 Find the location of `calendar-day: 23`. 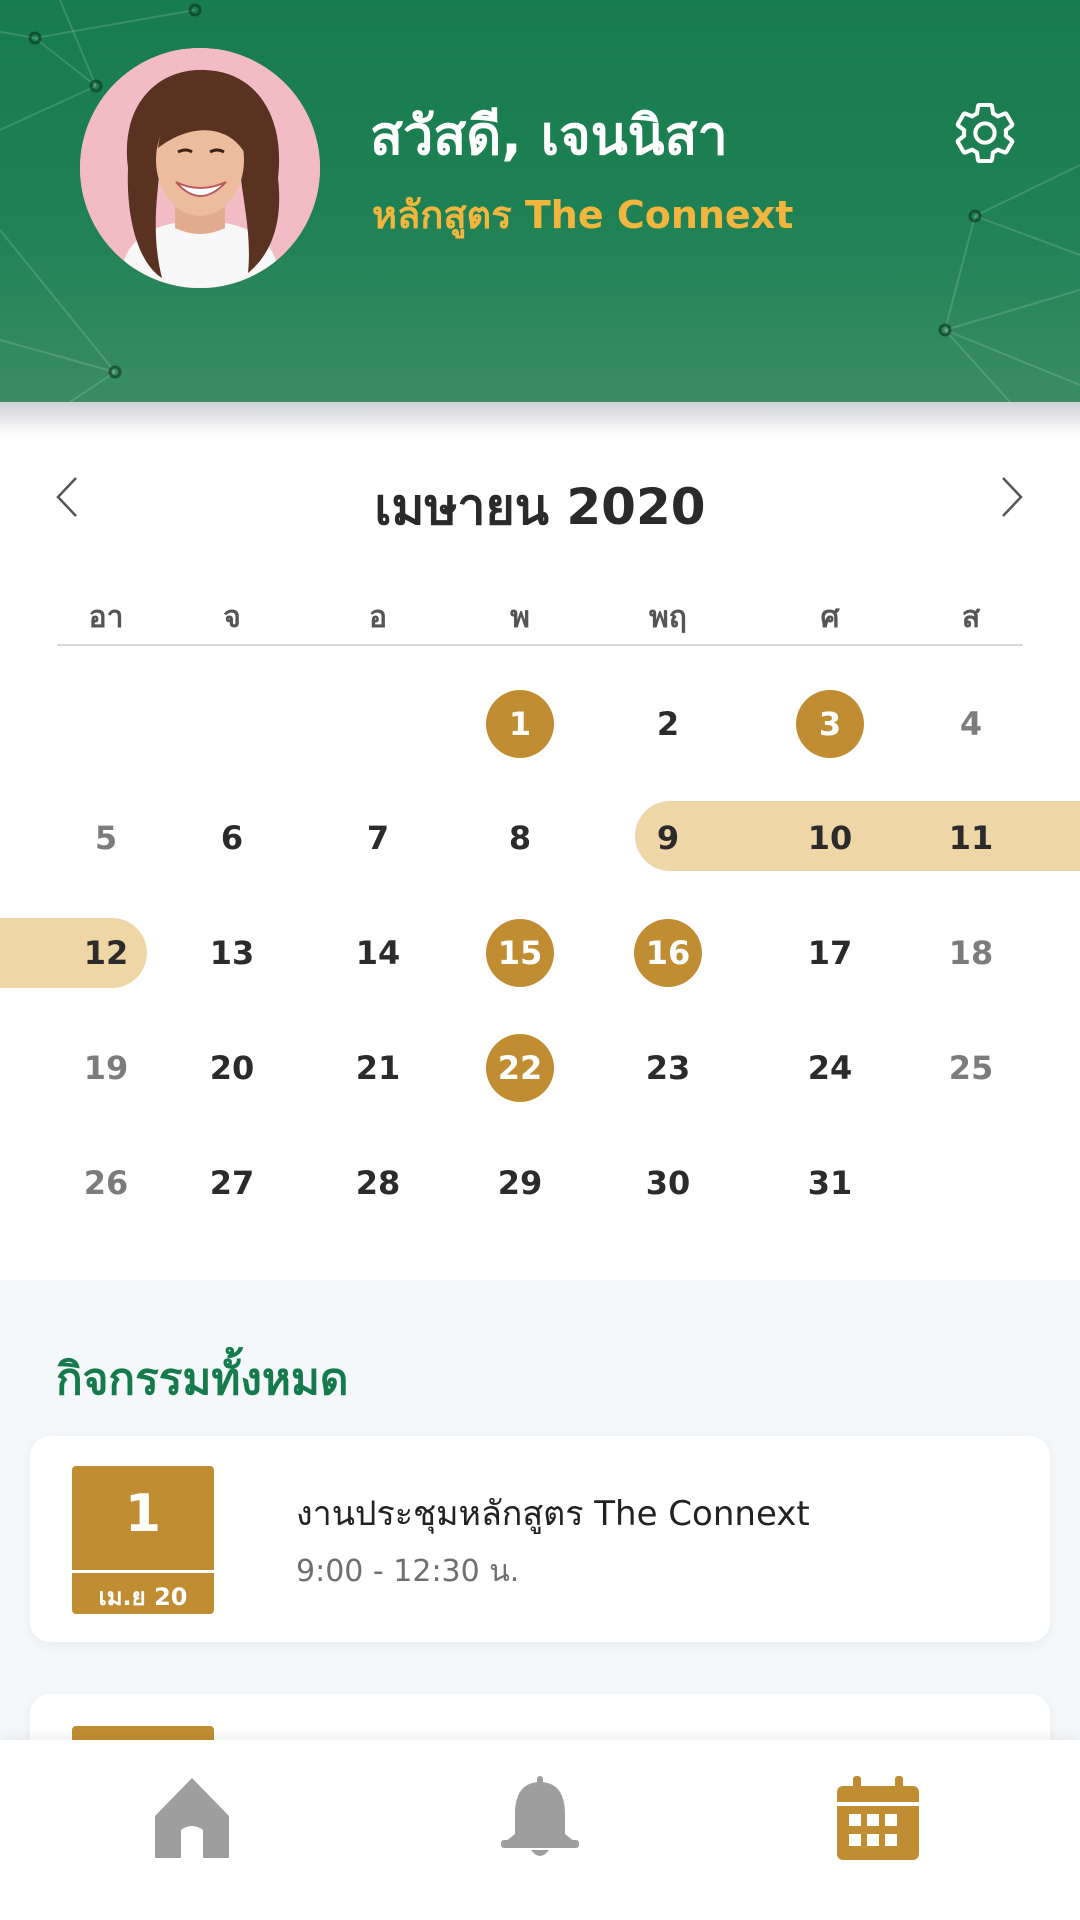

calendar-day: 23 is located at coordinates (668, 1068).